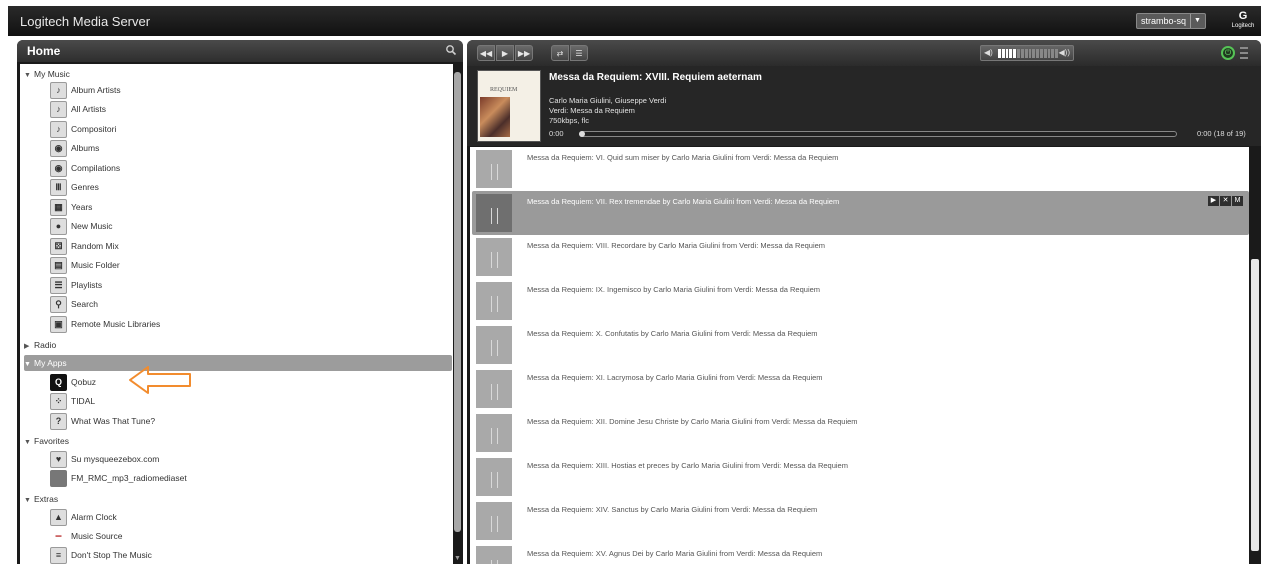 Image resolution: width=1261 pixels, height=564 pixels. Describe the element at coordinates (81, 226) in the screenshot. I see `menu-item-new-music: ● New Music` at that location.